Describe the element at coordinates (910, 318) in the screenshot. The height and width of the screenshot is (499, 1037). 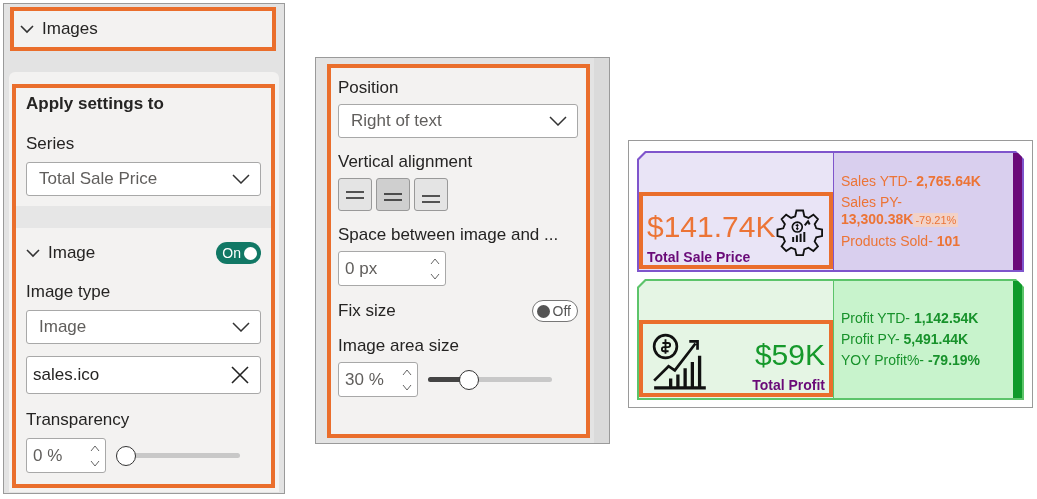
I see `stat-line: Profit YTD- 1,142.54K` at that location.